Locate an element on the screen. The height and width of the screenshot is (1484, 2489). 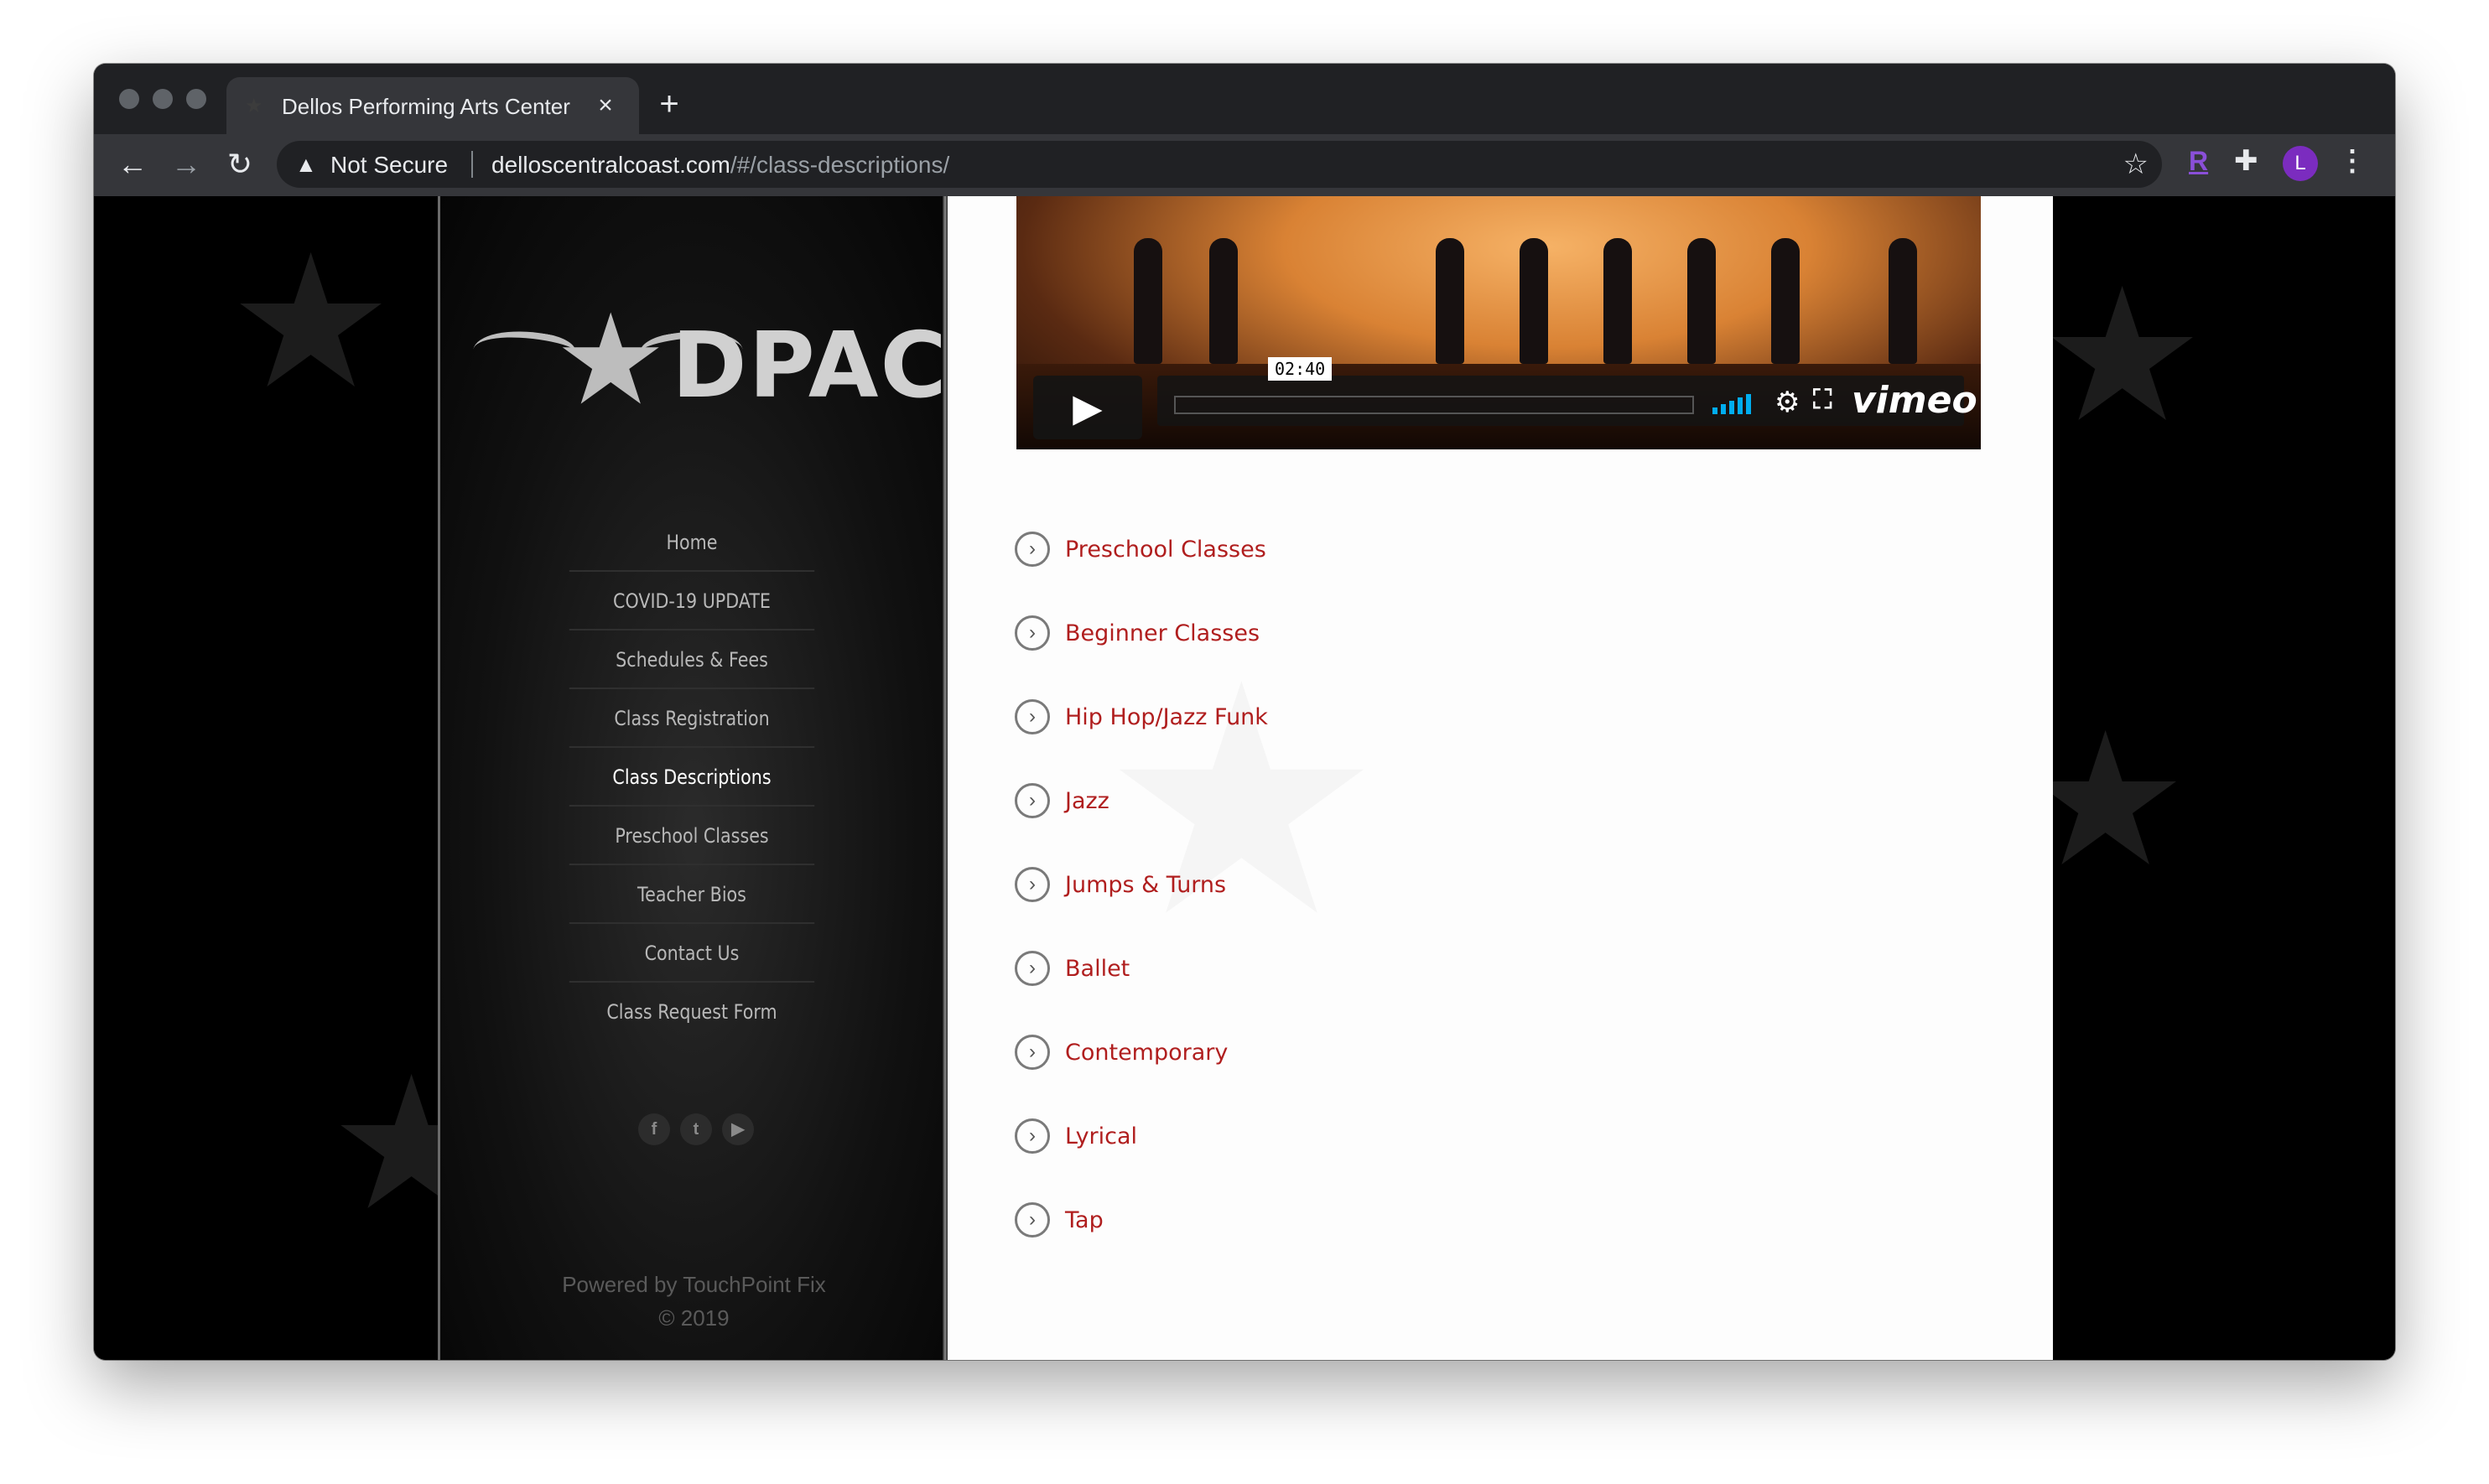
tab-title: Dellos Performing Arts Center is located at coordinates (426, 106).